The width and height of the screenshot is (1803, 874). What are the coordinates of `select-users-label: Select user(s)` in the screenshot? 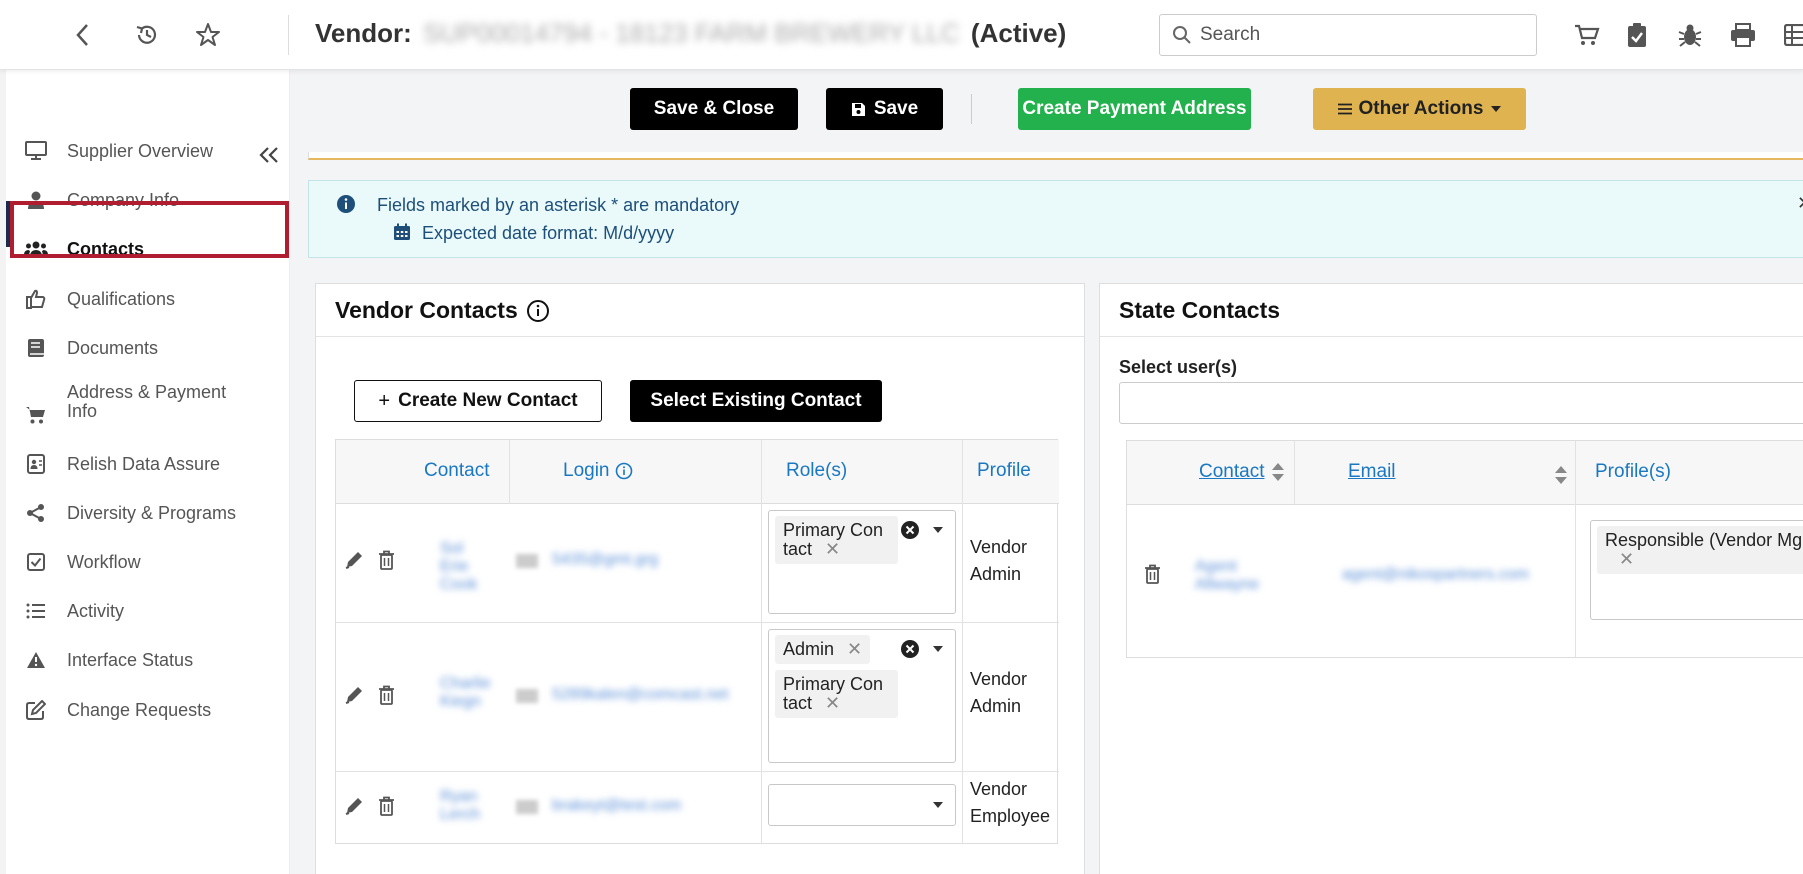 It's located at (1178, 367).